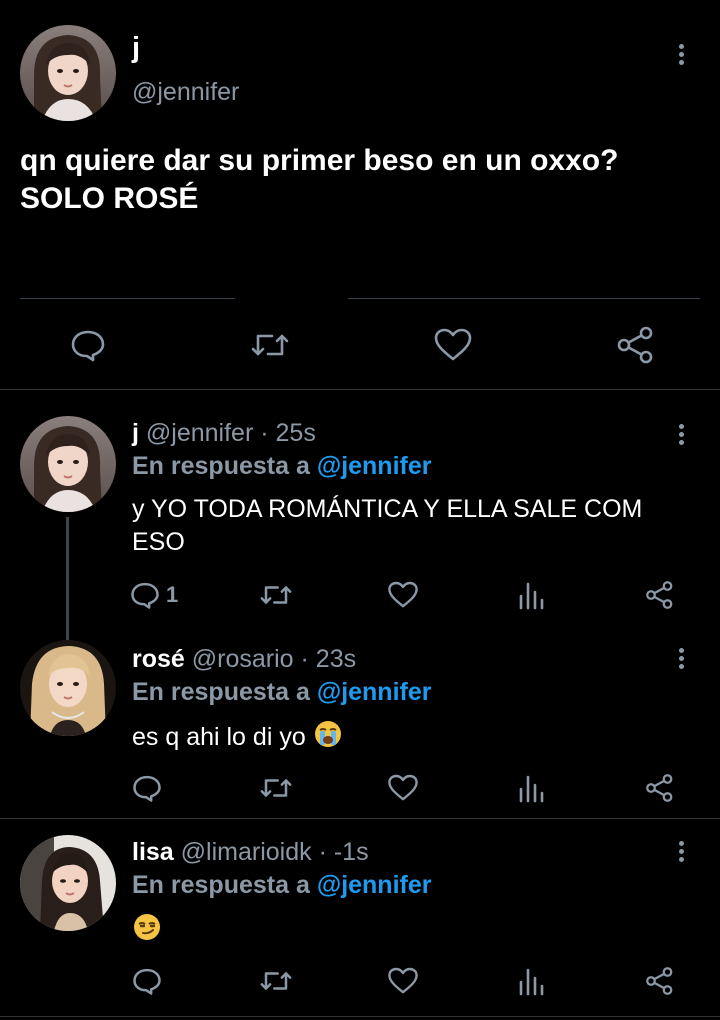 This screenshot has width=720, height=1020. I want to click on reply-text: y YO TODA ROMÁNTICA Y ELLA SALE COM ESO, so click(412, 526).